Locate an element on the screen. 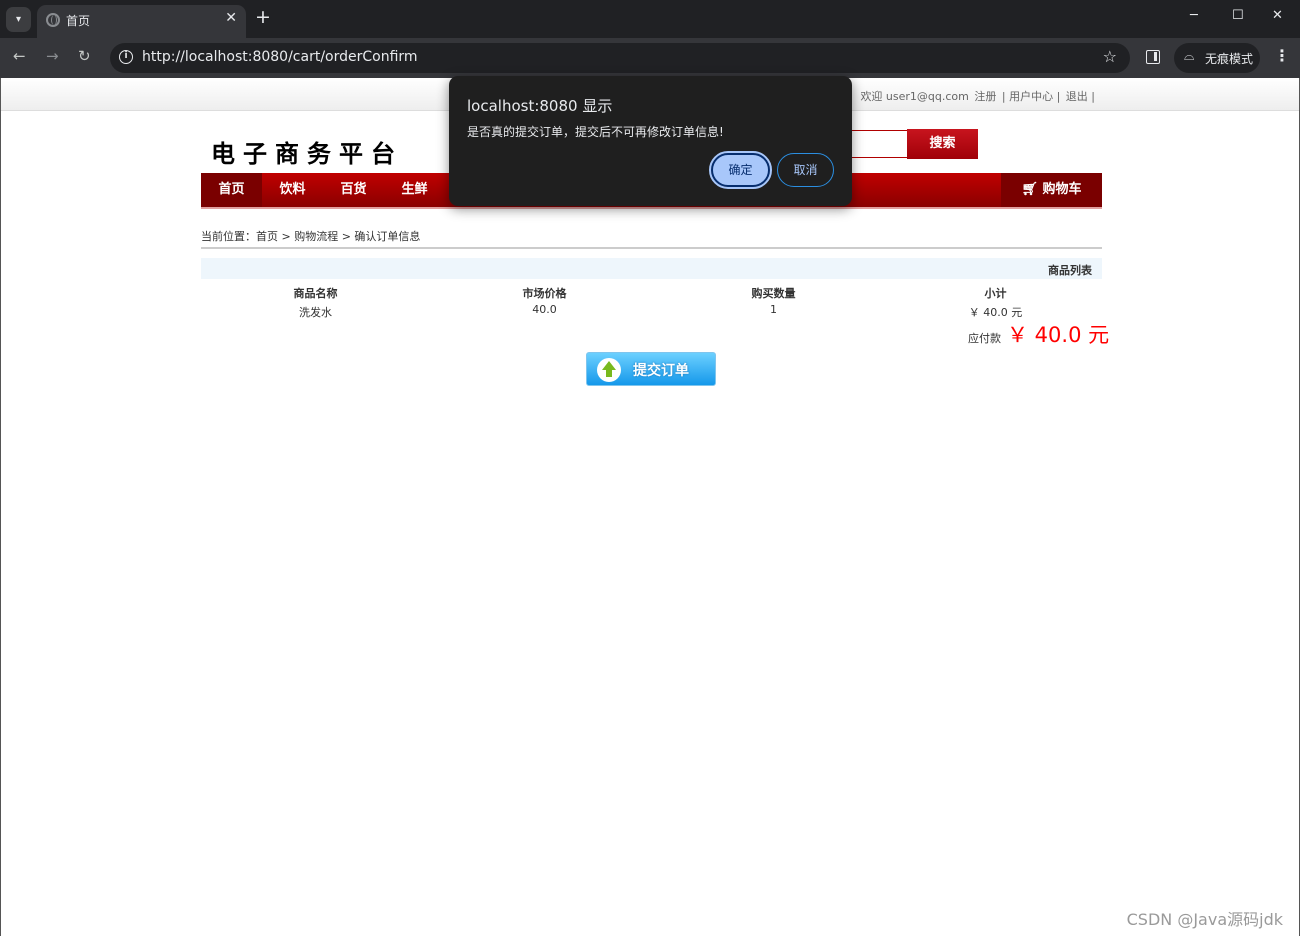 This screenshot has width=1300, height=936. incognito-indicator: ⌓ 无痕模式 is located at coordinates (1217, 58).